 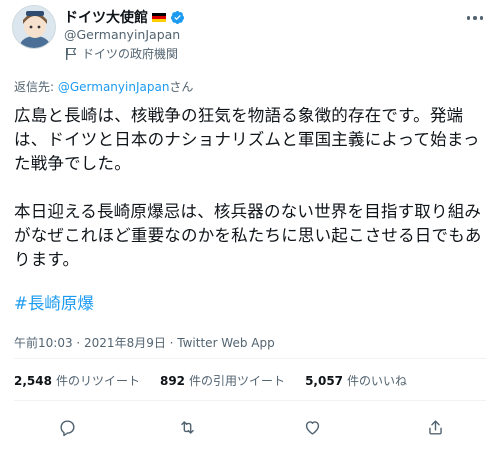 I want to click on quotes-stat: 892 件の引用ツイート, so click(x=222, y=380).